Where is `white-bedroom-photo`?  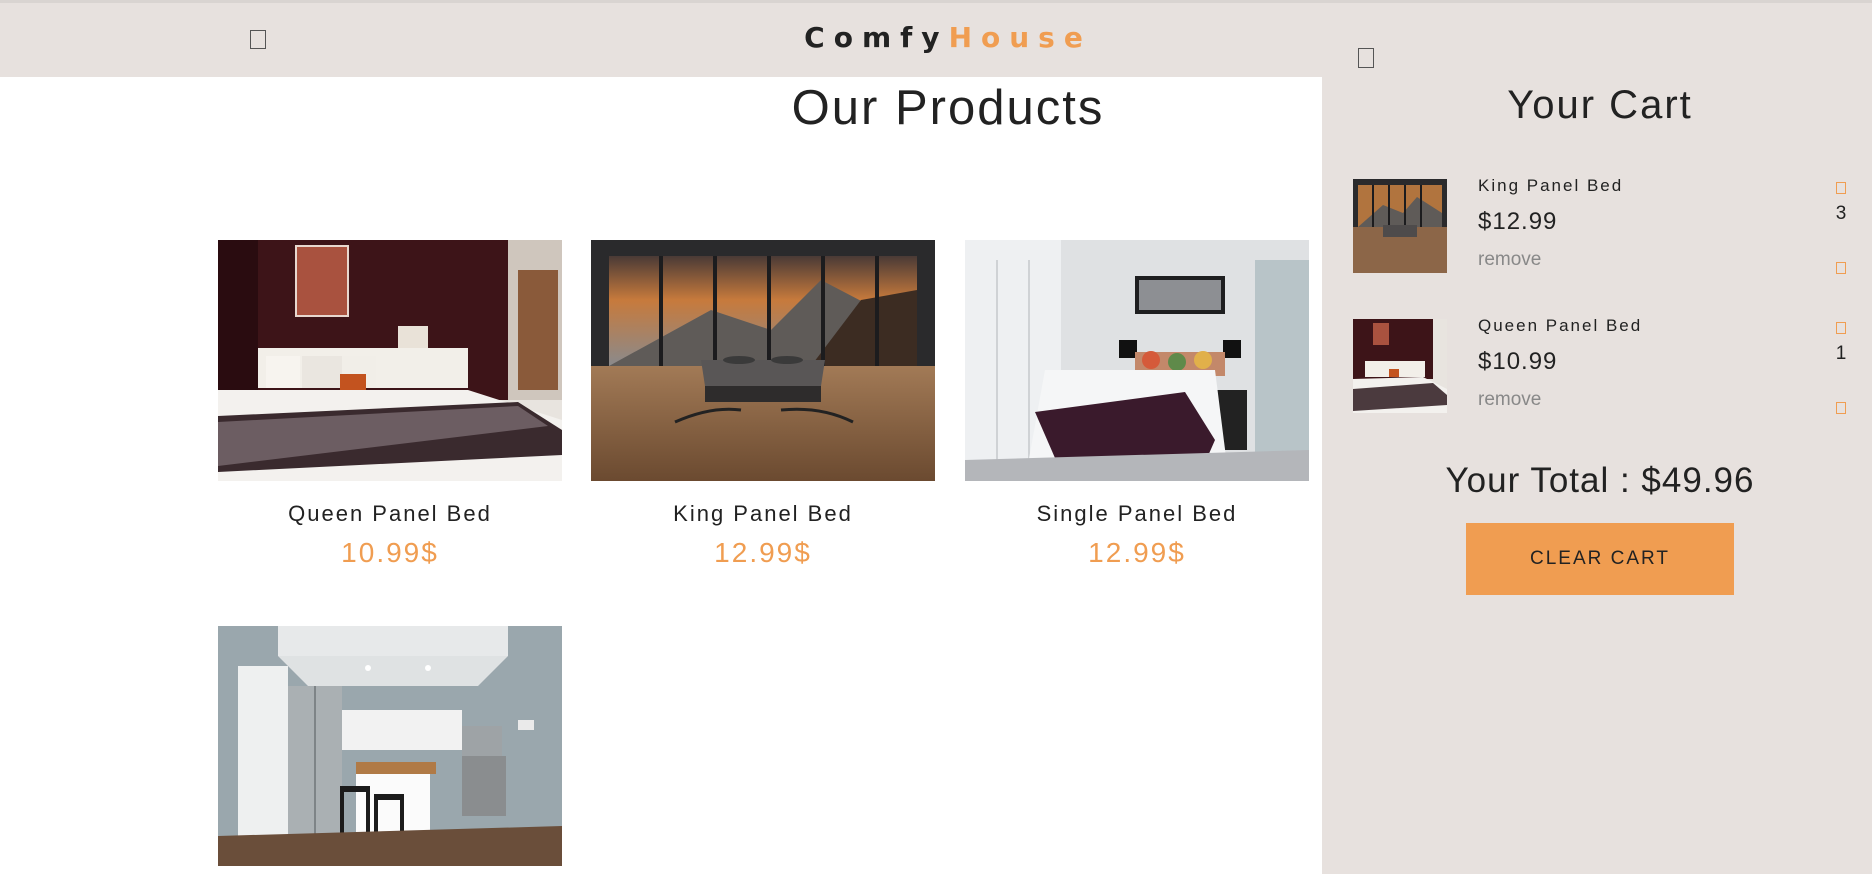 white-bedroom-photo is located at coordinates (1137, 360).